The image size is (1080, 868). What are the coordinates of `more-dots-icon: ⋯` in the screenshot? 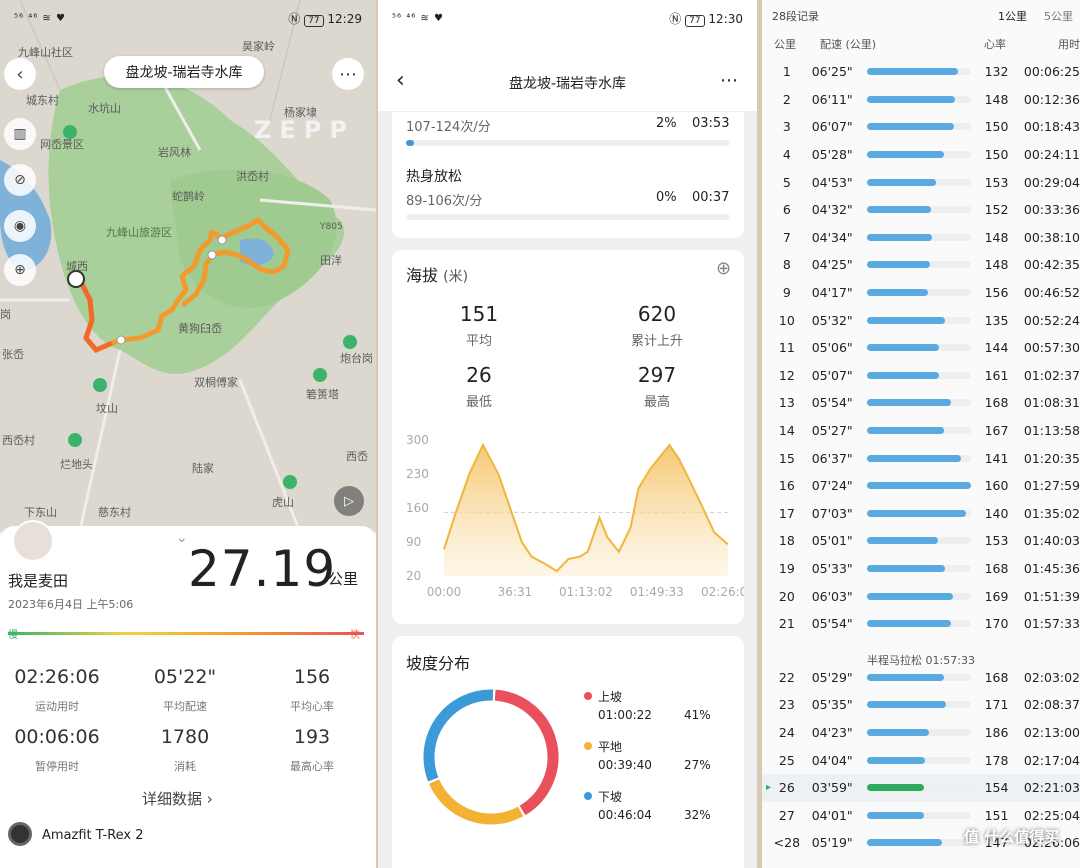 It's located at (348, 74).